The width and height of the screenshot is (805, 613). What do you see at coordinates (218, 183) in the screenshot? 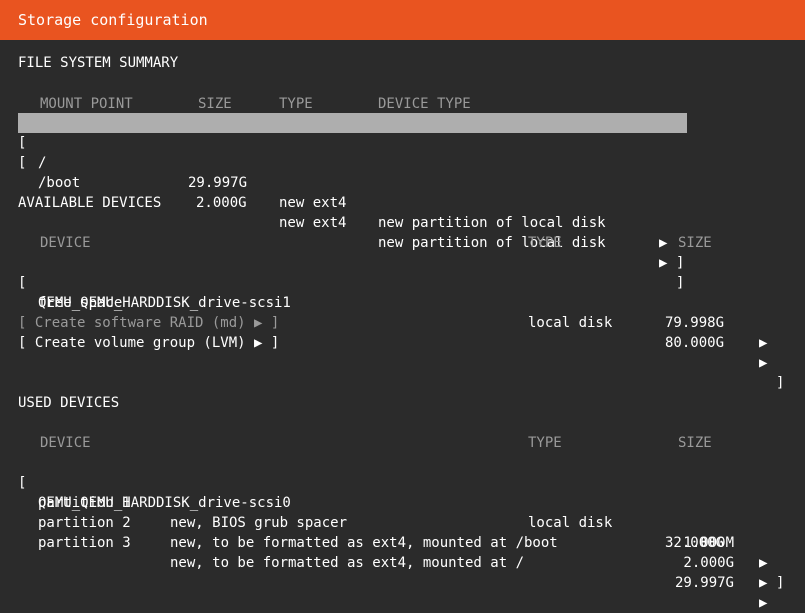
I see `fs-row-size: 29.997G` at bounding box center [218, 183].